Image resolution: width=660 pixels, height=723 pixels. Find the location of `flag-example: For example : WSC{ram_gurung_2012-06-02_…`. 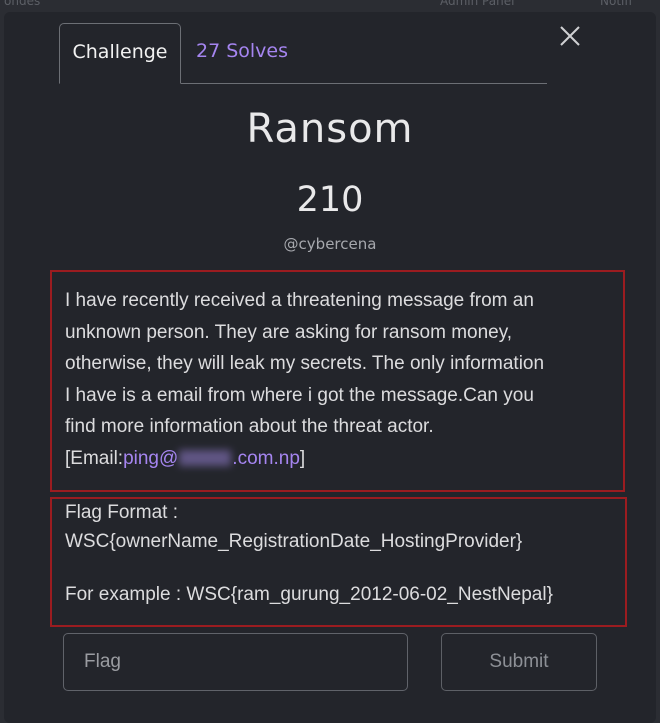

flag-example: For example : WSC{ram_gurung_2012-06-02_… is located at coordinates (309, 594).